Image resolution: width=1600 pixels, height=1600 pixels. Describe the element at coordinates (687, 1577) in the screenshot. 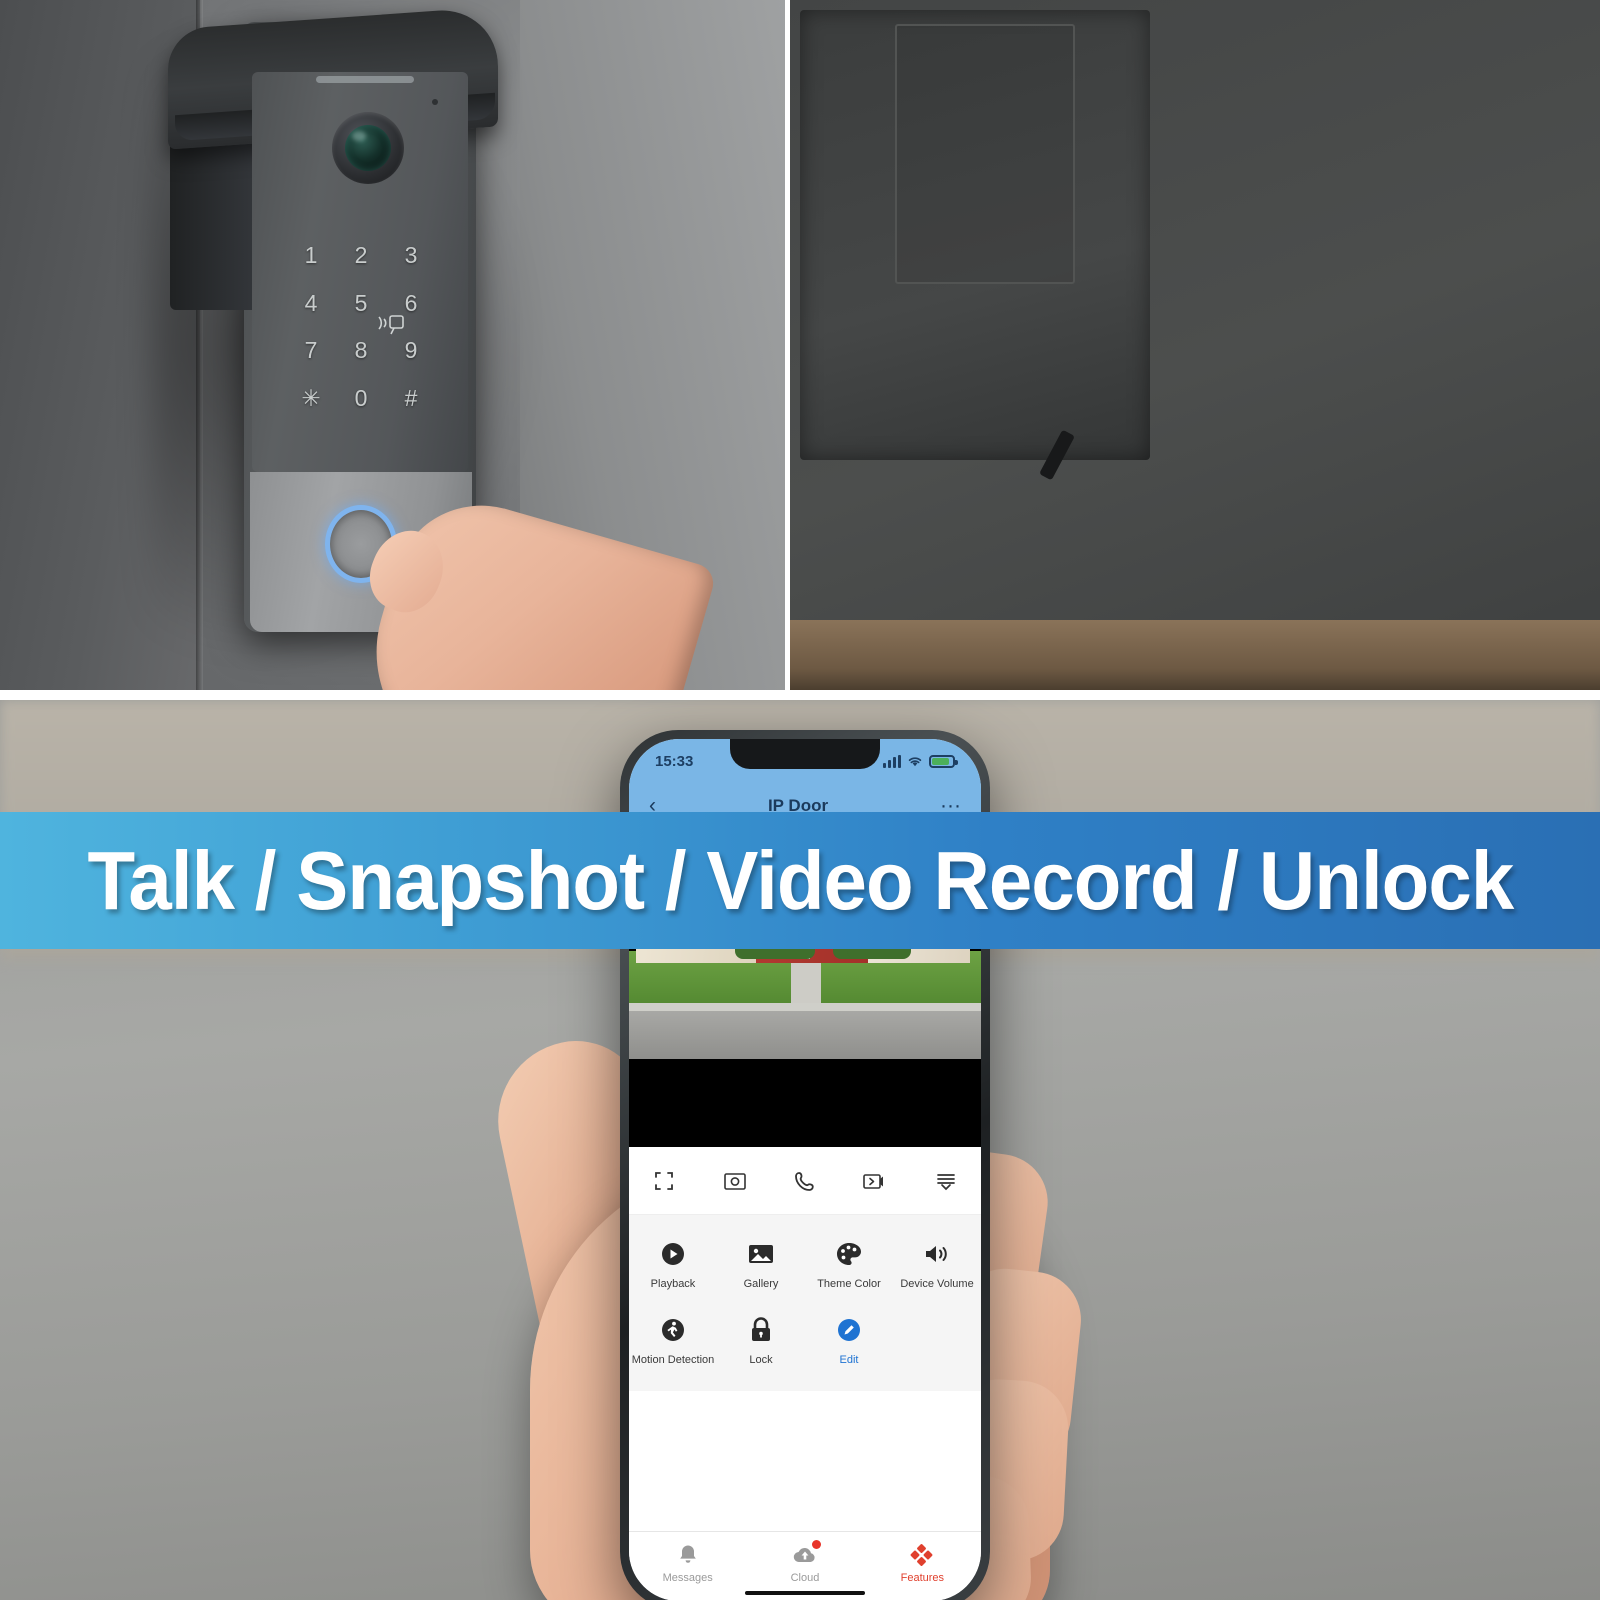

I see `tab-label: Messages` at that location.